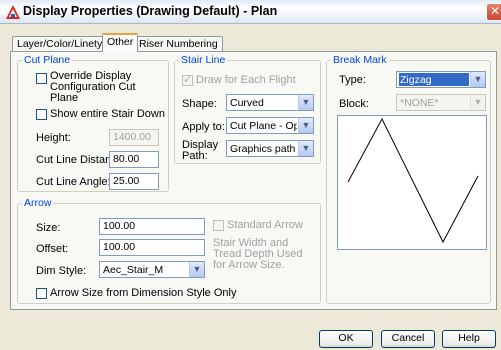 This screenshot has width=501, height=350. Describe the element at coordinates (152, 226) in the screenshot. I see `arrow-size-field: 100.00` at that location.